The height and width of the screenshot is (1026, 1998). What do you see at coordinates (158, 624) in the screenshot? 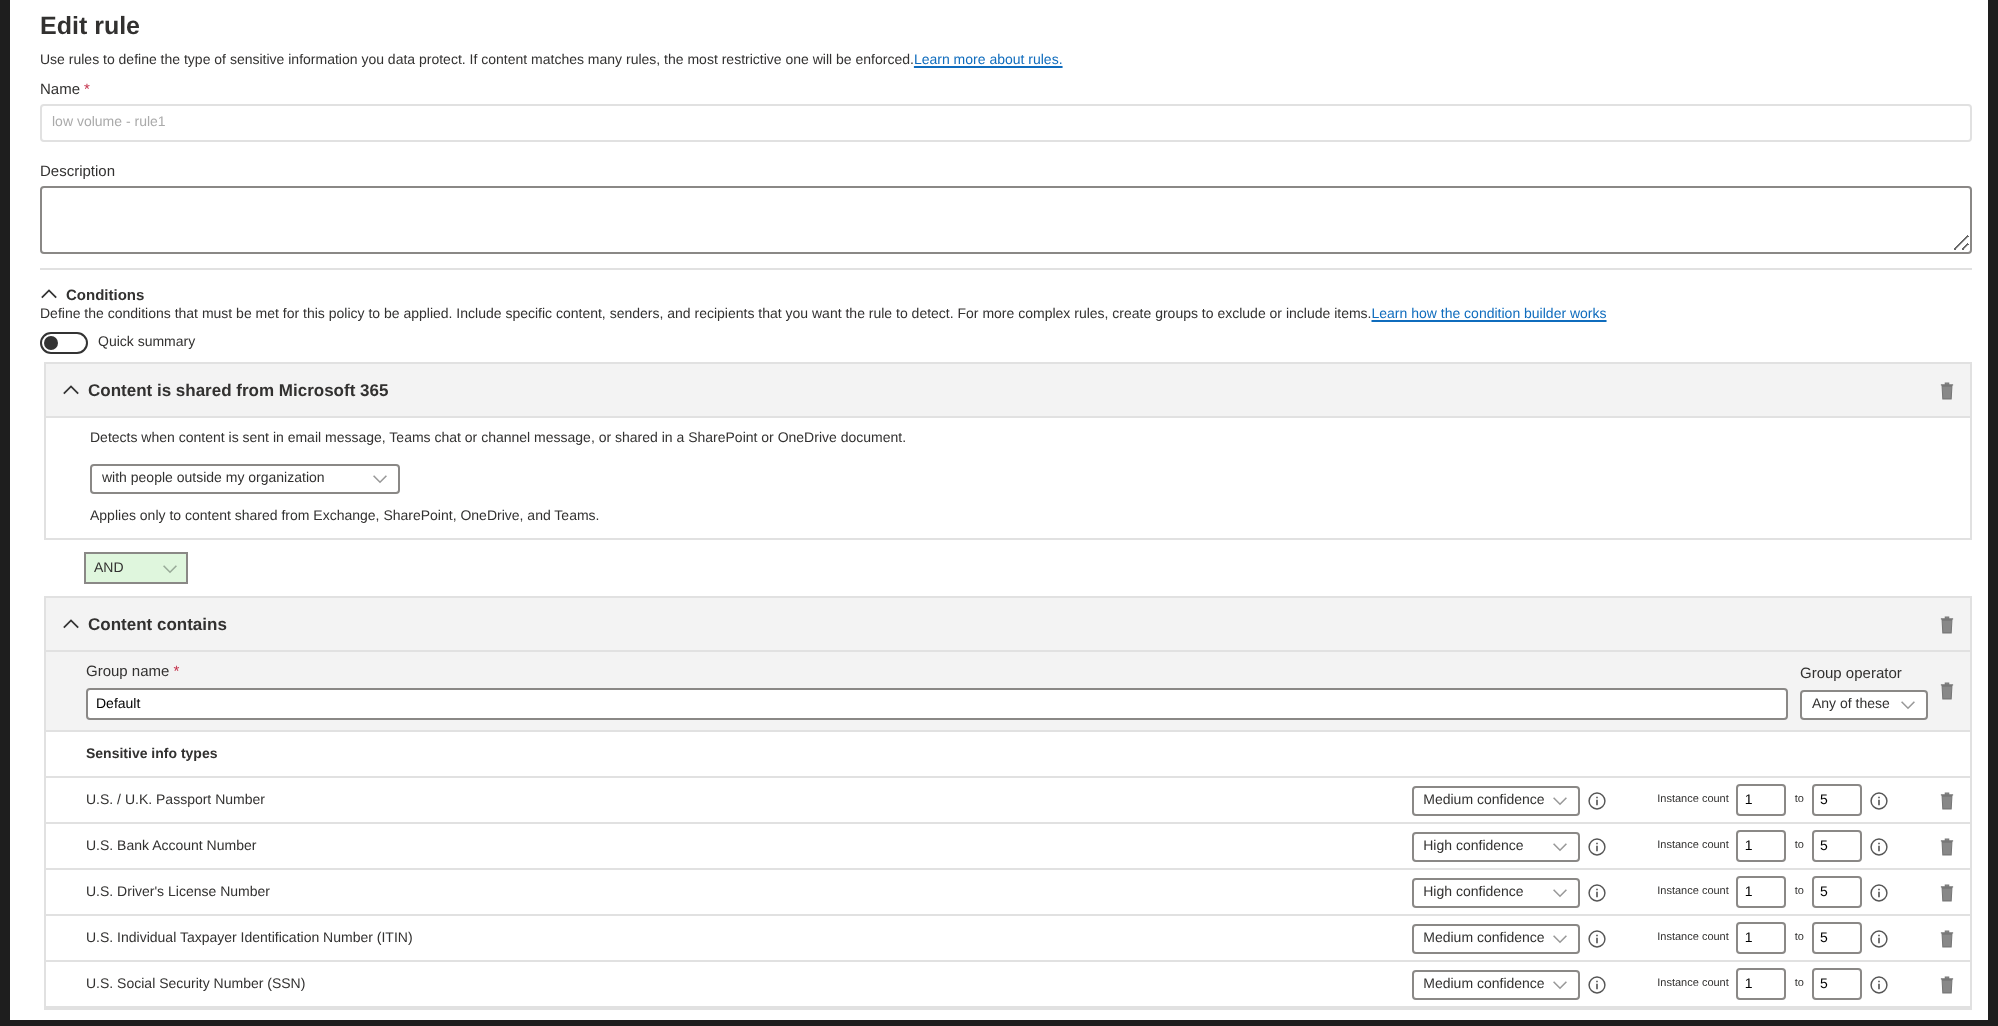
I see `card-title: Content contains` at bounding box center [158, 624].